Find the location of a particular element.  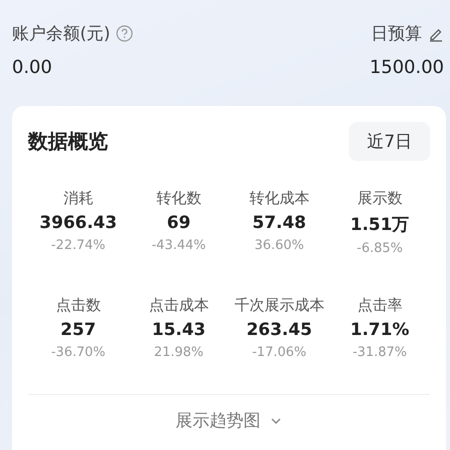

trend-chart-toggle: 展示趋势图 is located at coordinates (229, 420).